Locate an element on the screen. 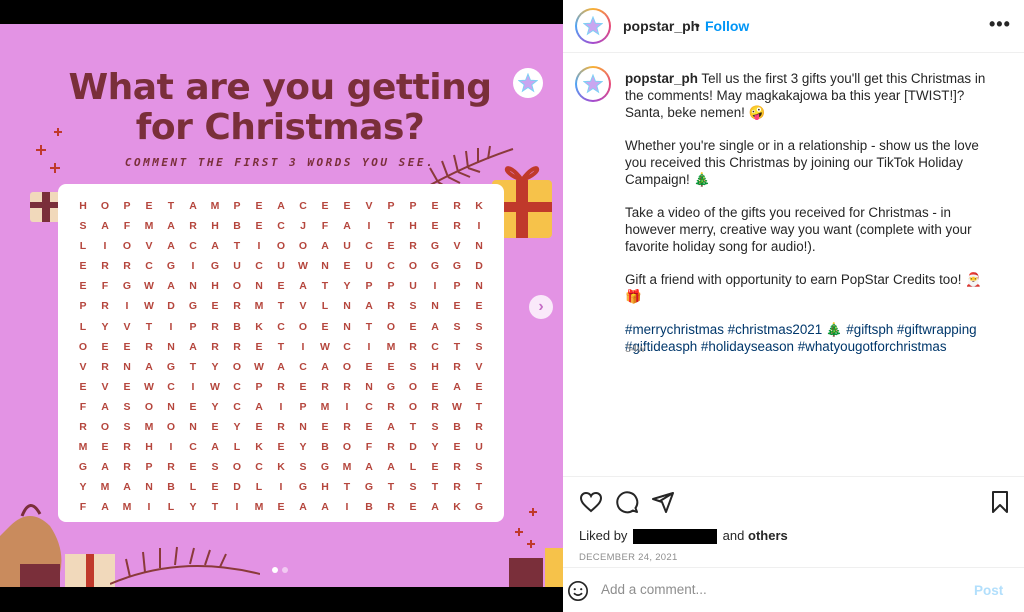 This screenshot has width=1024, height=612. carousel-next-button: › is located at coordinates (541, 307).